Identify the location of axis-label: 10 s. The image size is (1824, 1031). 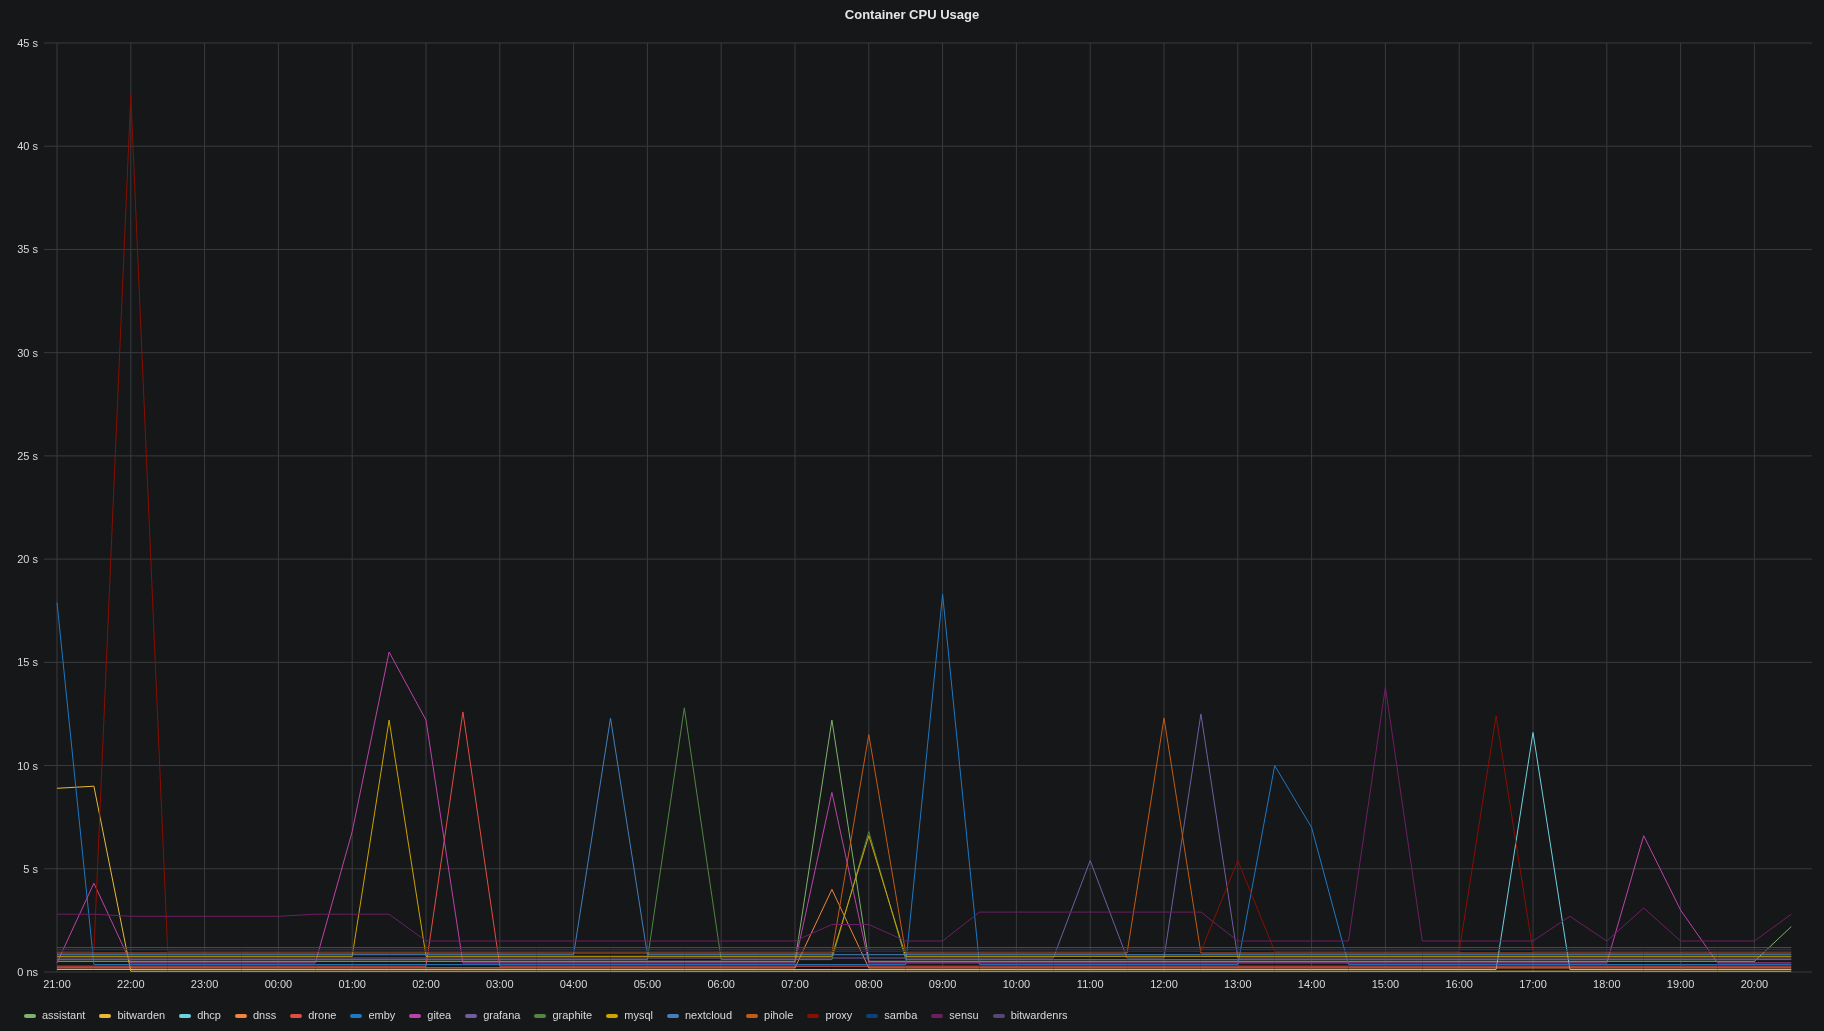
(27, 765).